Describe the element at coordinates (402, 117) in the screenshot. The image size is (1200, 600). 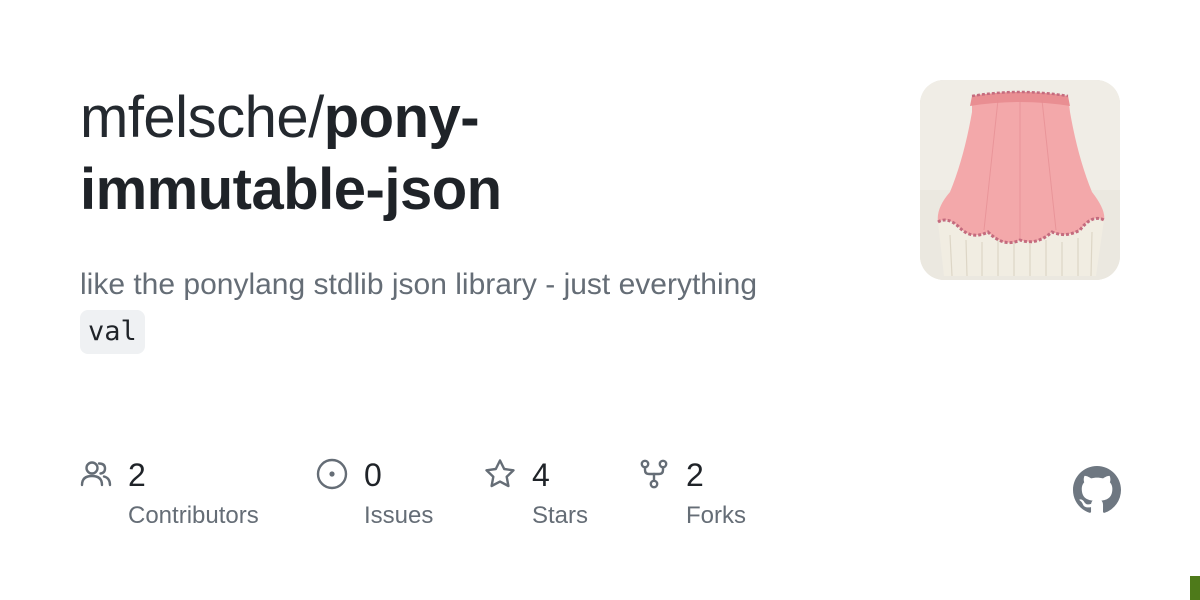
I see `repo-name-part-1: pony-` at that location.